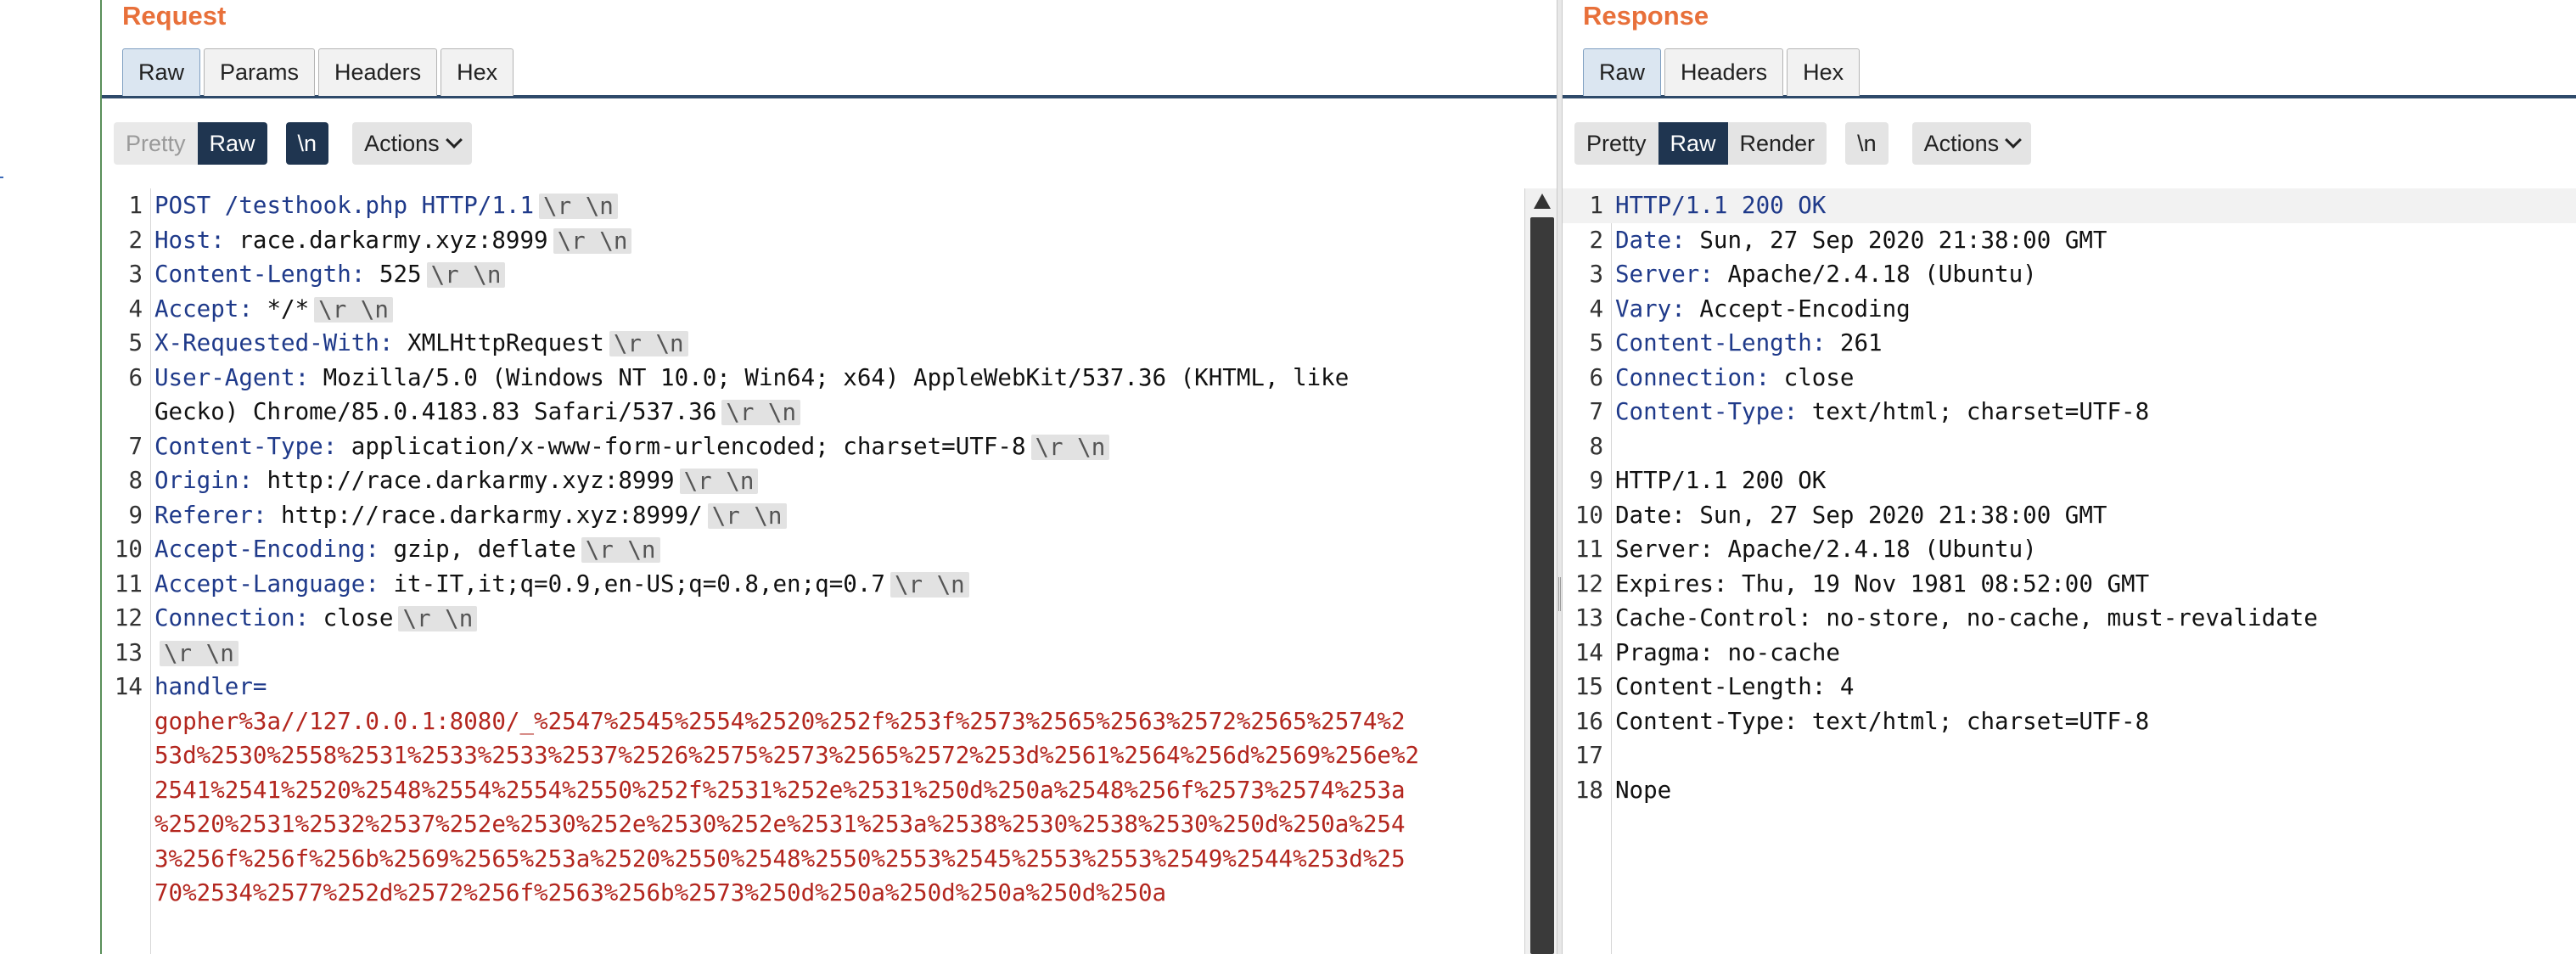  What do you see at coordinates (330, 274) in the screenshot?
I see `line-content: Content-Length: 525 \r \n` at bounding box center [330, 274].